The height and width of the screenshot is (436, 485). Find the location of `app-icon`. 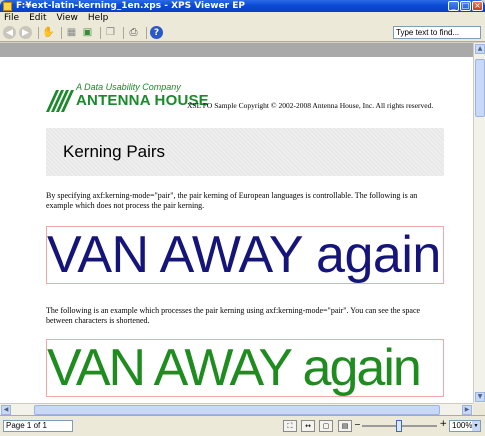

app-icon is located at coordinates (7, 6).